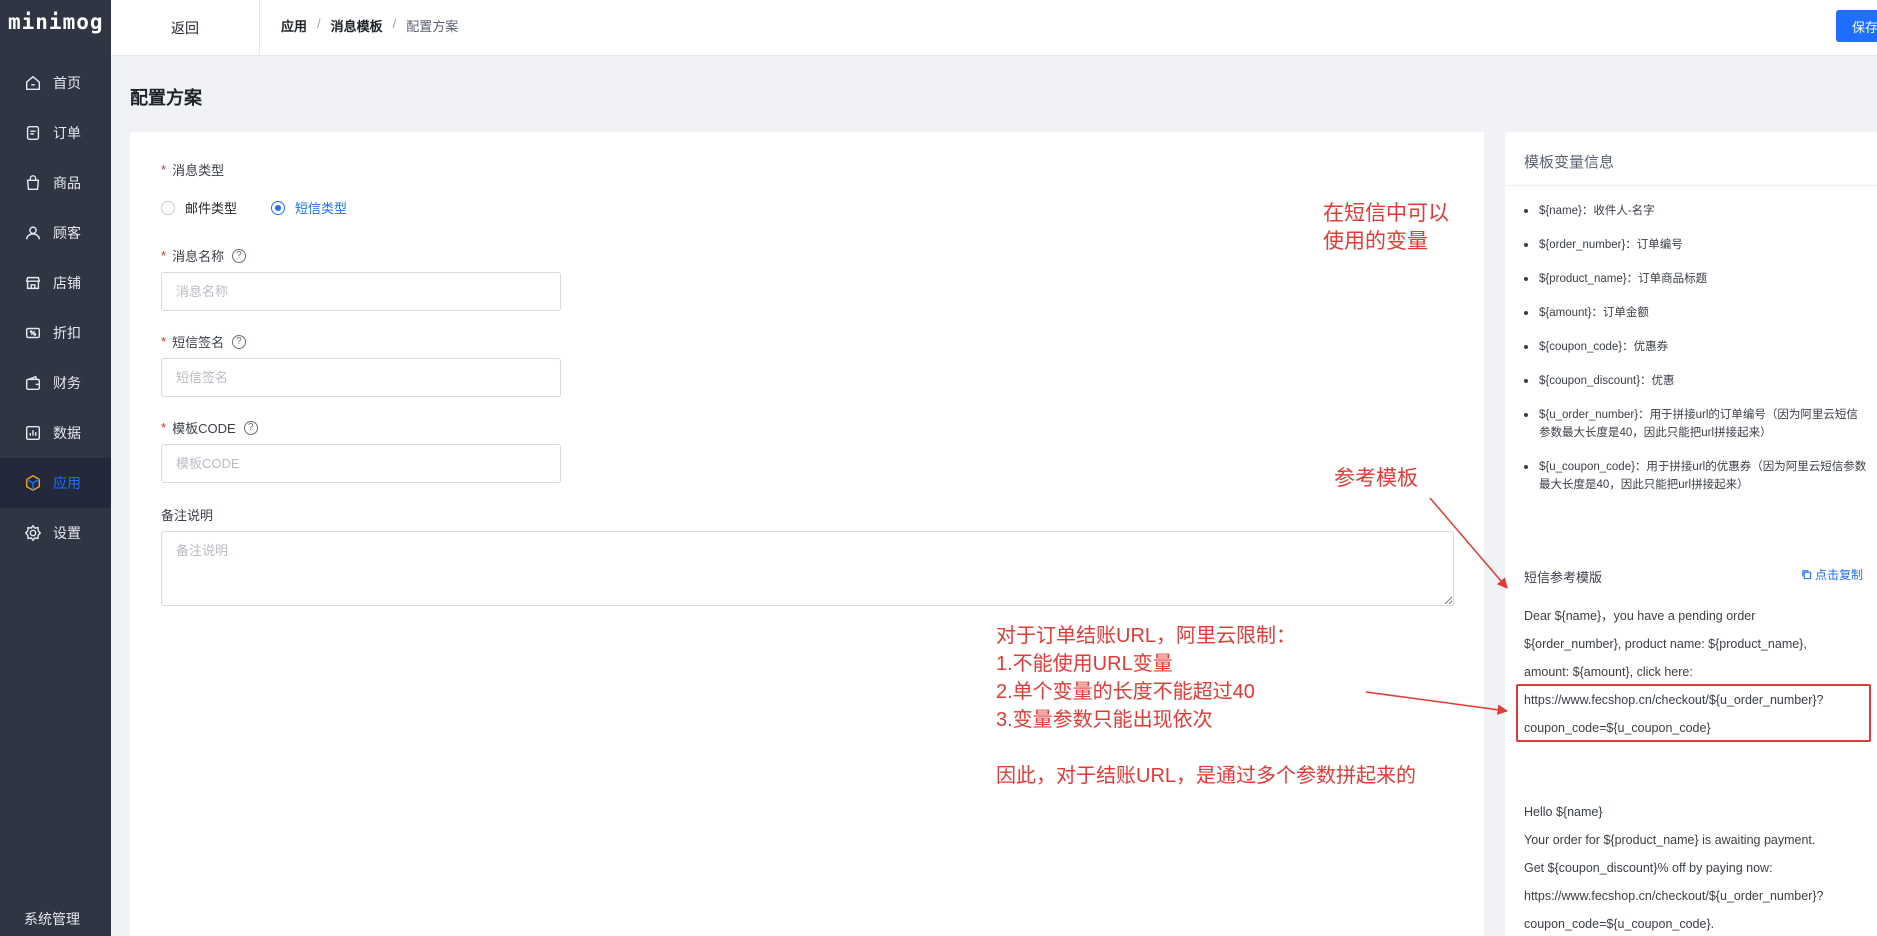 The width and height of the screenshot is (1877, 936). I want to click on sidebar-item-settings: 设置, so click(55, 533).